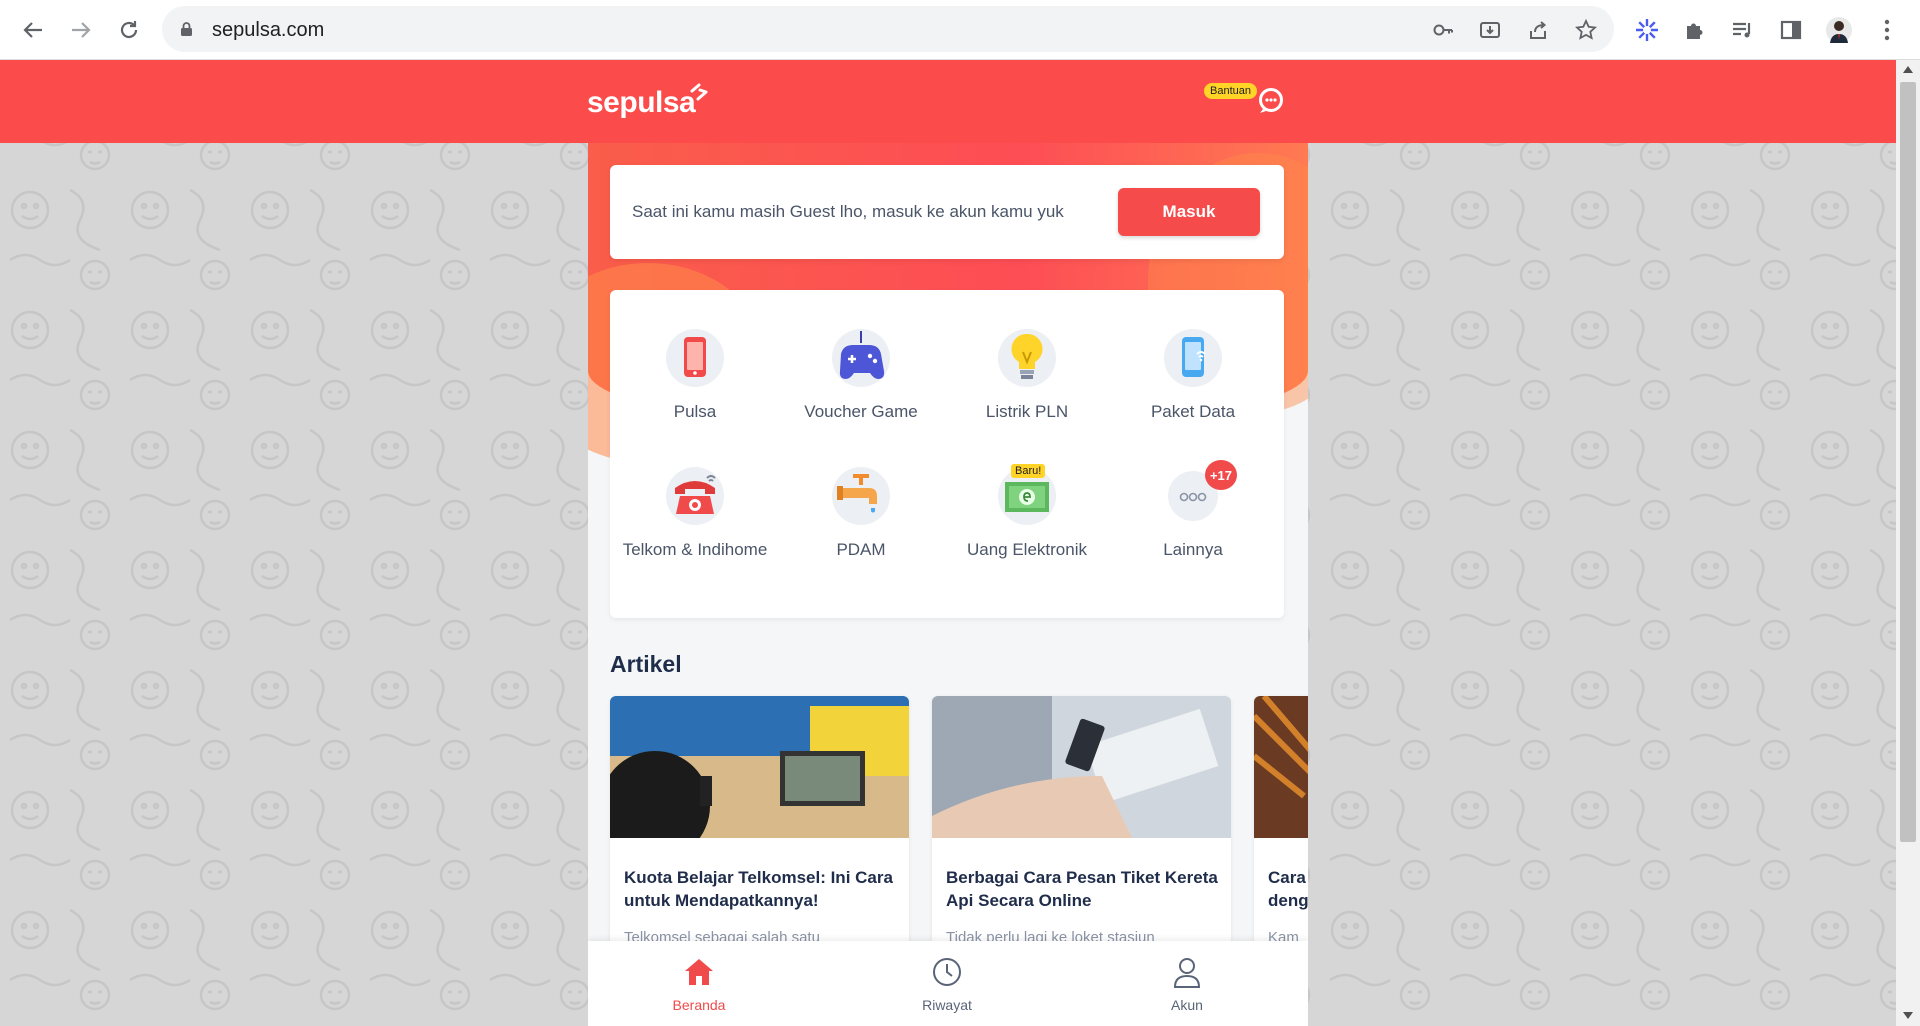  What do you see at coordinates (1027, 411) in the screenshot?
I see `service-label: Listrik PLN` at bounding box center [1027, 411].